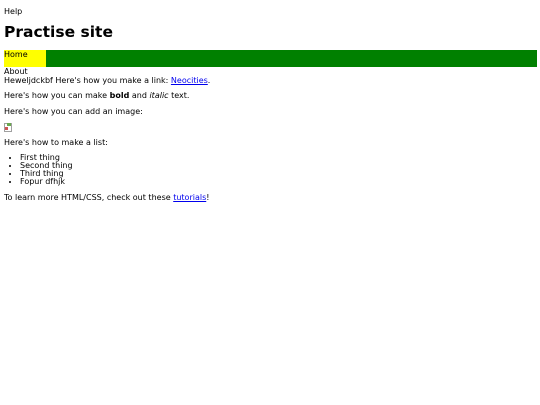 This screenshot has width=540, height=405. I want to click on paragraph-formatting-text: Here's how you can make, so click(57, 95).